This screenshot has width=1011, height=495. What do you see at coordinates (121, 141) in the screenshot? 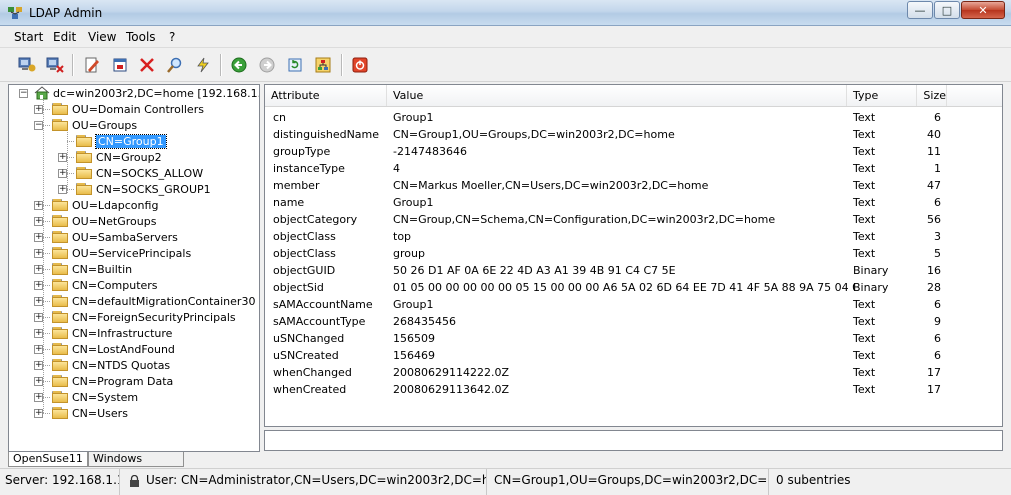
I see `tree-node: CN=Group1` at bounding box center [121, 141].